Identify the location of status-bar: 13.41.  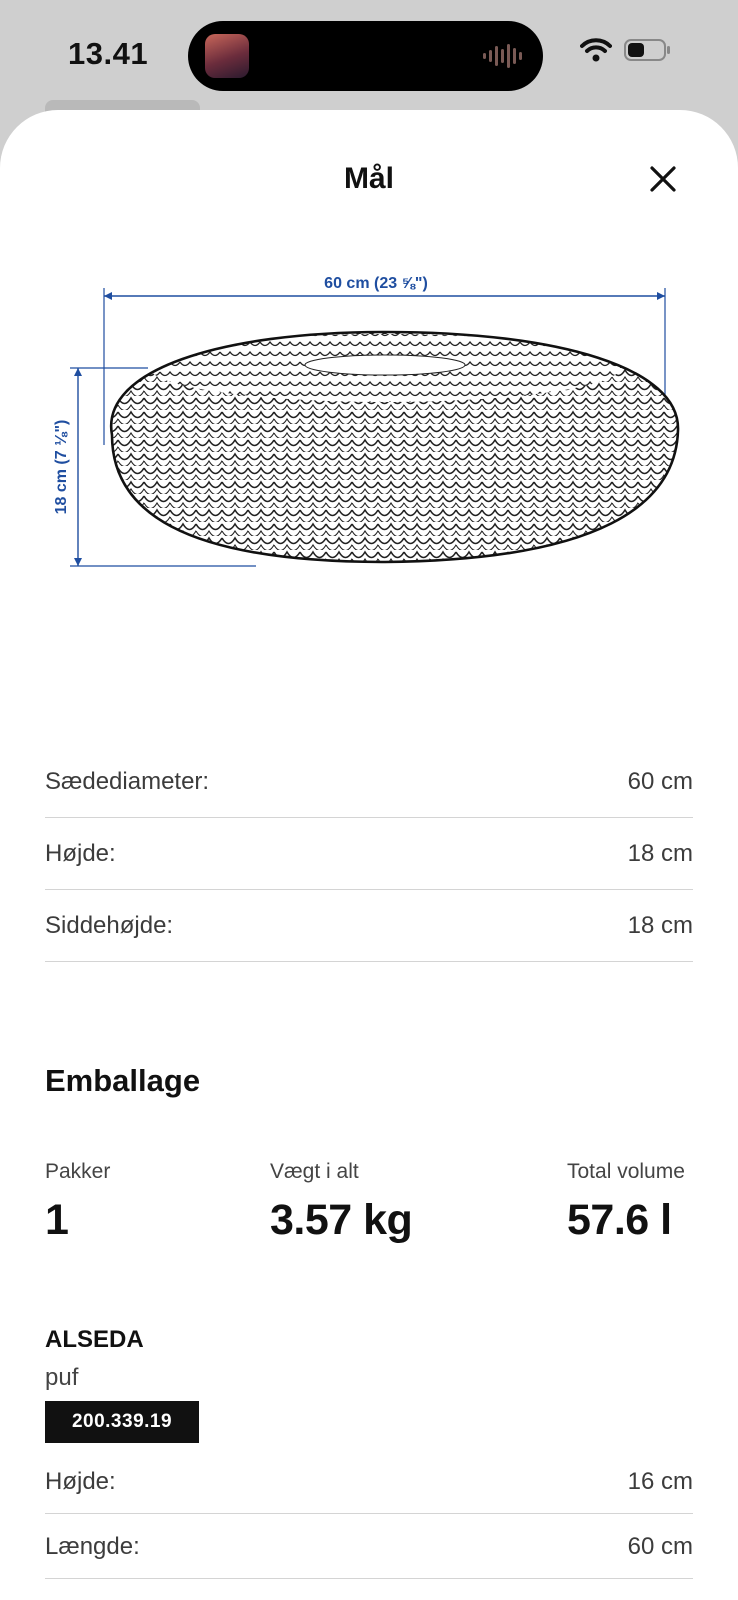
(369, 55).